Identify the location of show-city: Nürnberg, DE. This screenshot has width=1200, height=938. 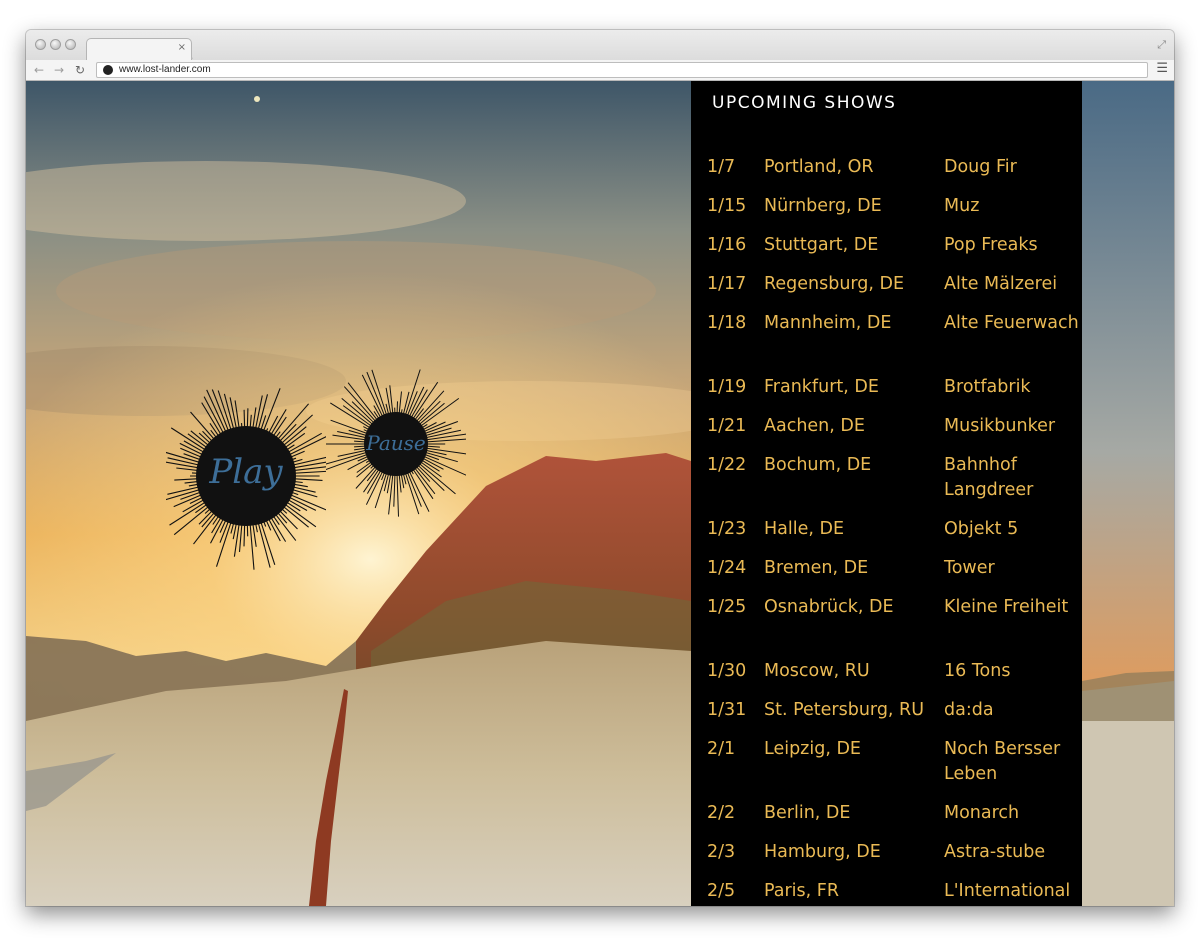
(823, 206).